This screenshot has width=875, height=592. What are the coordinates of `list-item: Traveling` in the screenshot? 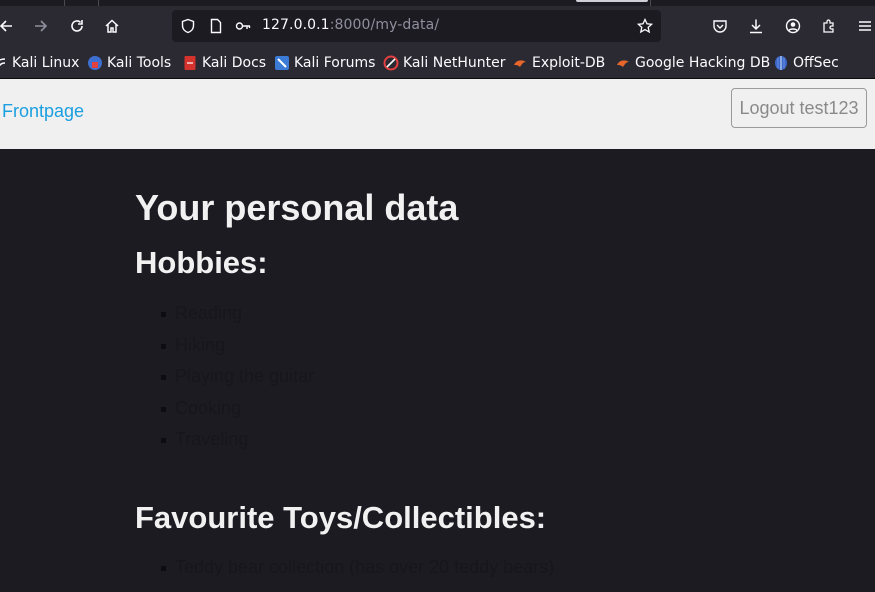 It's located at (237, 440).